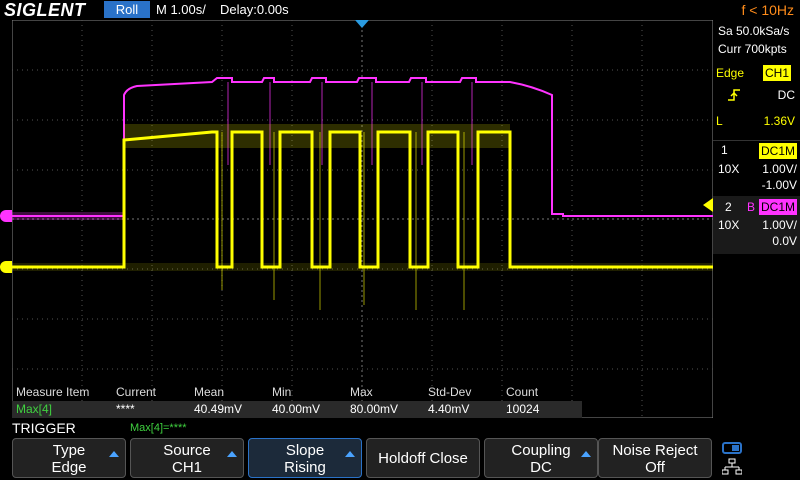  I want to click on holdoff-button: Holdoff Close, so click(423, 458).